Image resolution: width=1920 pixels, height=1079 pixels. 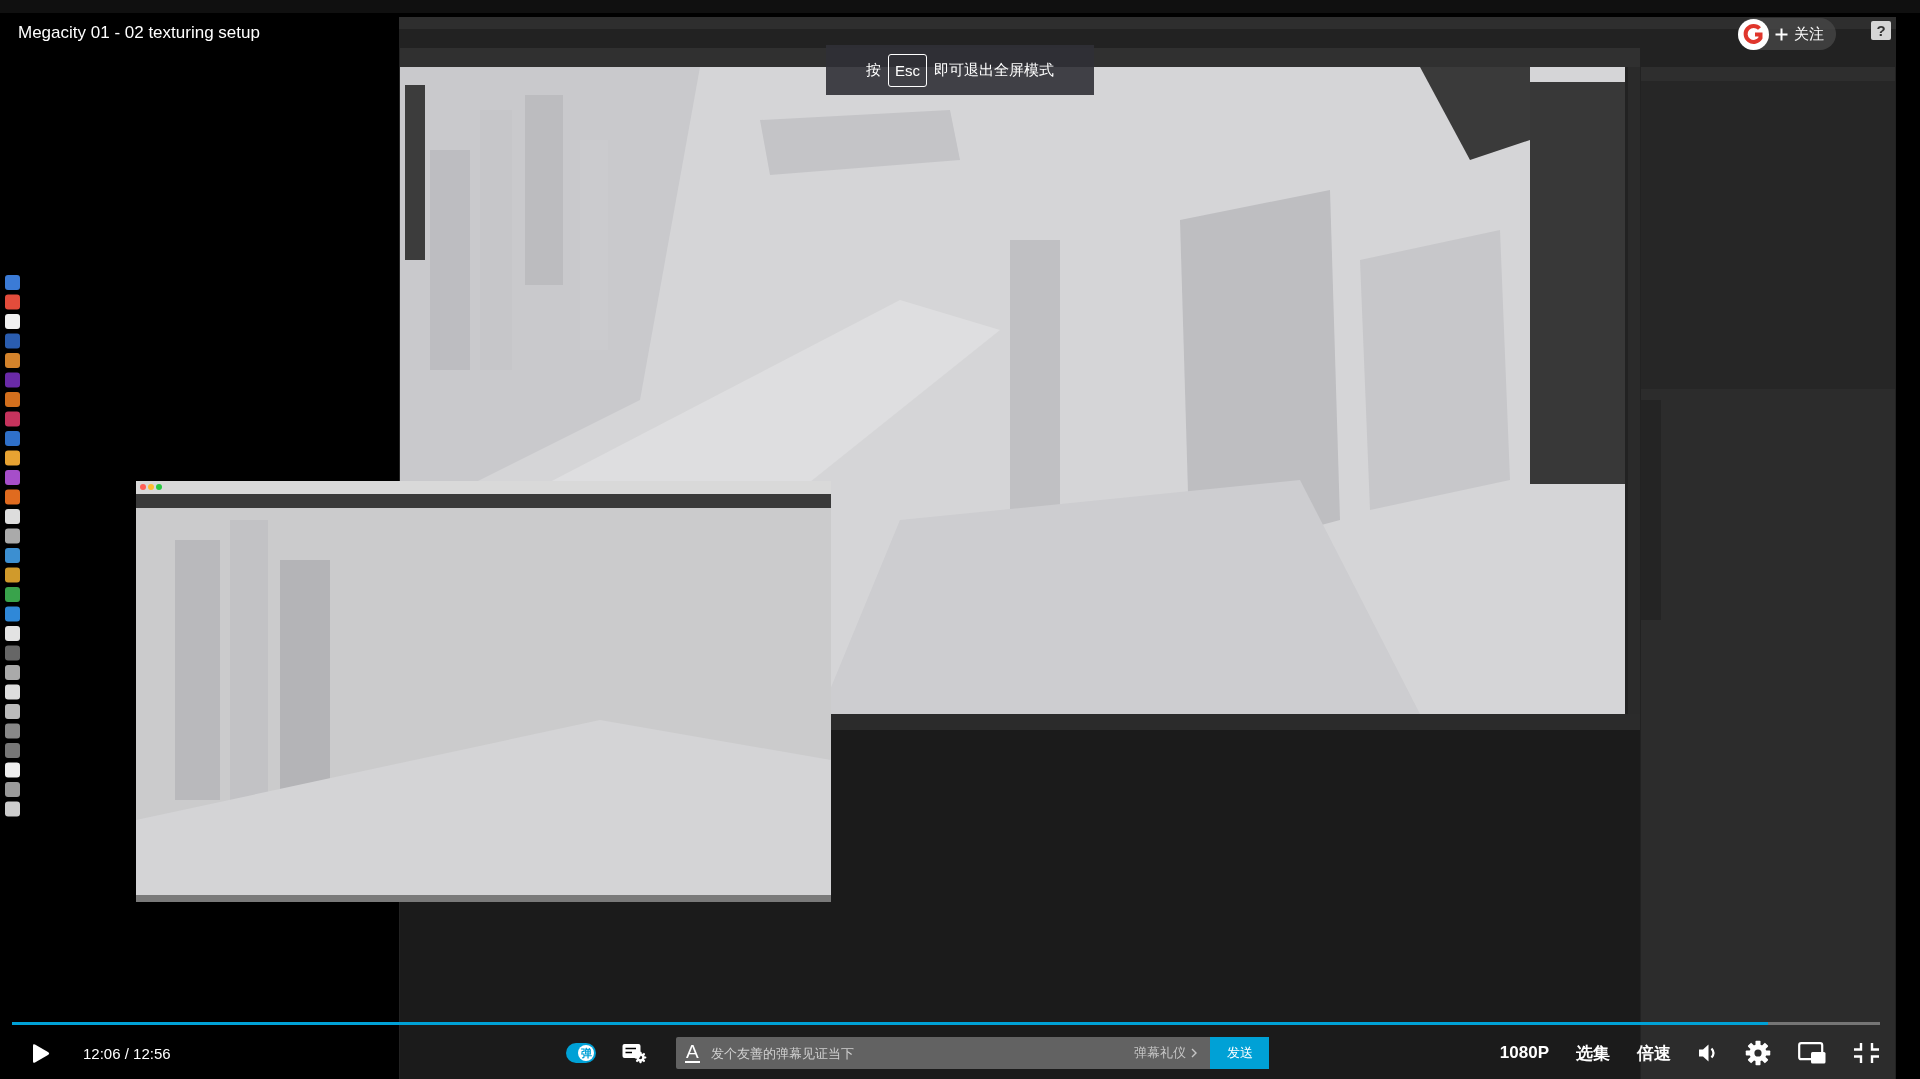 I want to click on quality-button: 1080P, so click(x=1524, y=1053).